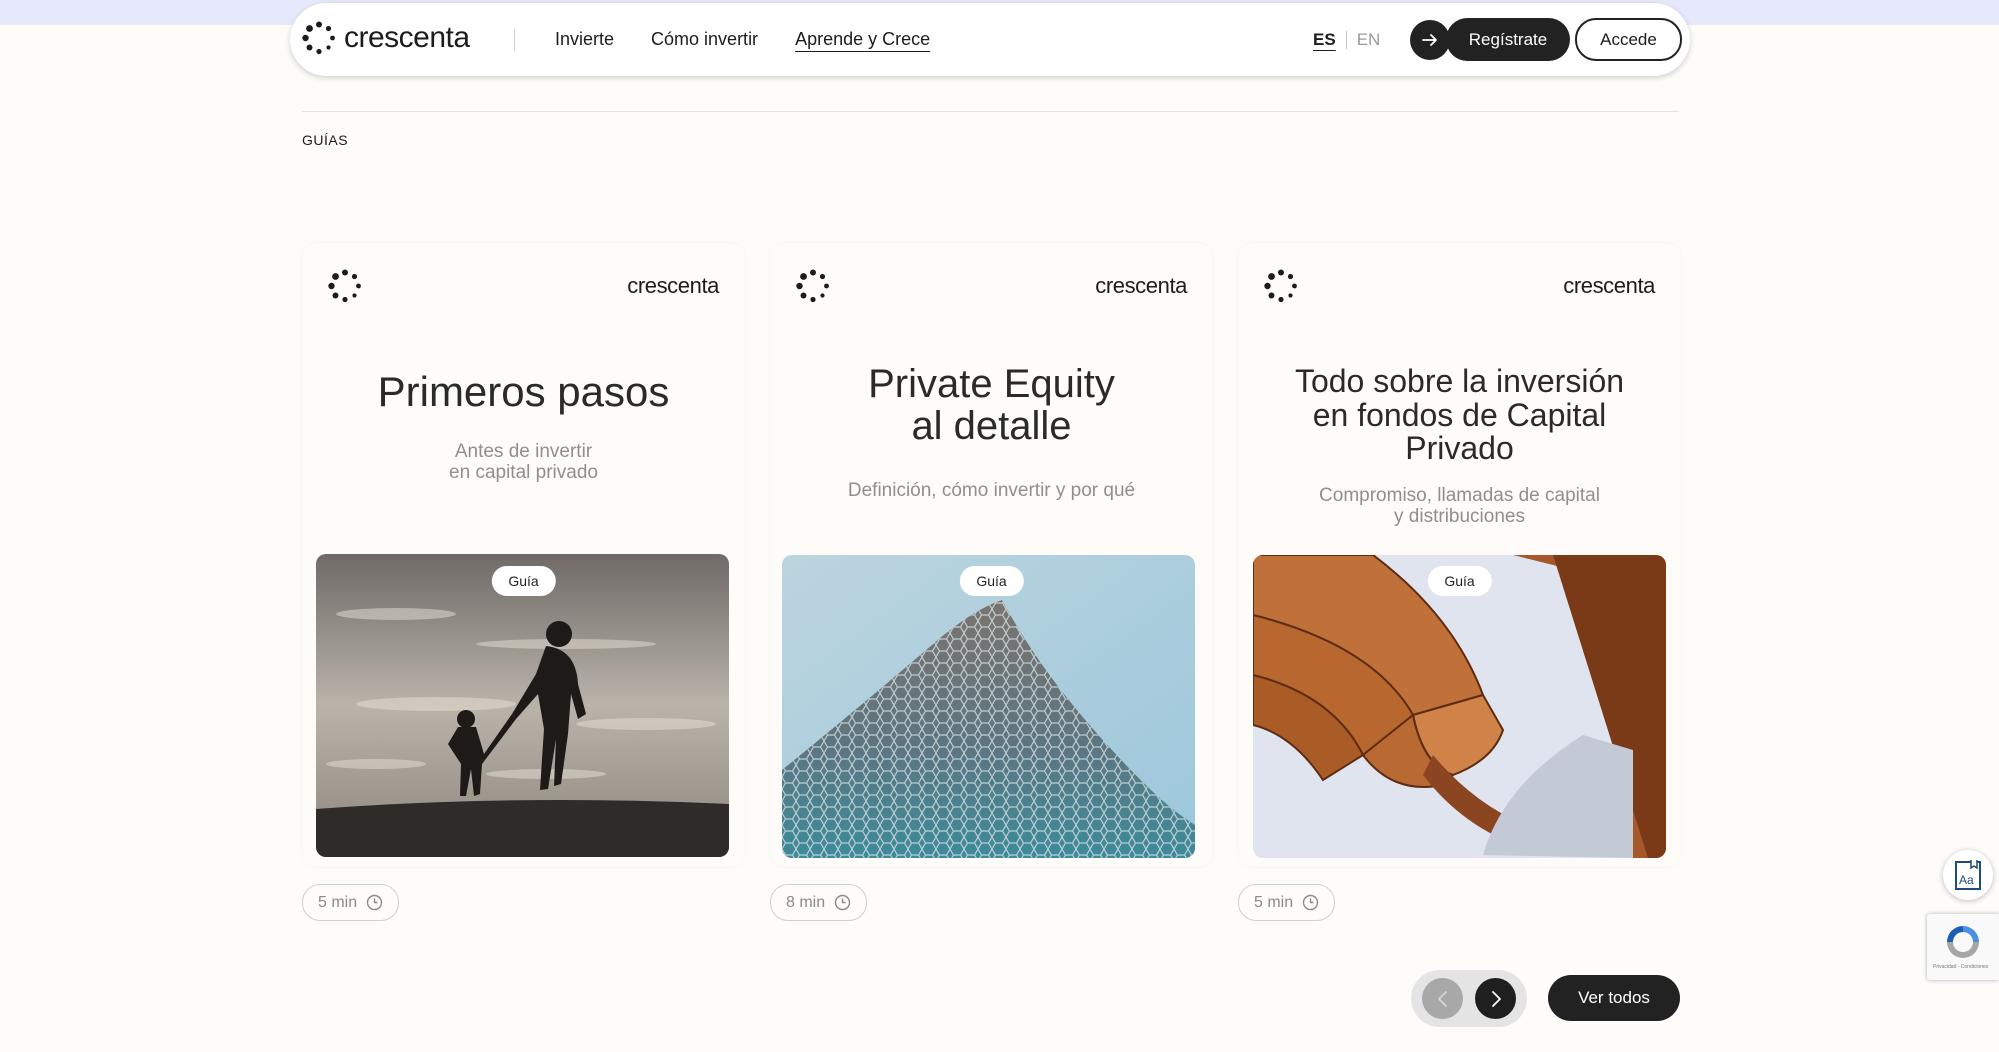 Image resolution: width=1999 pixels, height=1052 pixels. Describe the element at coordinates (991, 426) in the screenshot. I see `card-title-line: al detalle` at that location.